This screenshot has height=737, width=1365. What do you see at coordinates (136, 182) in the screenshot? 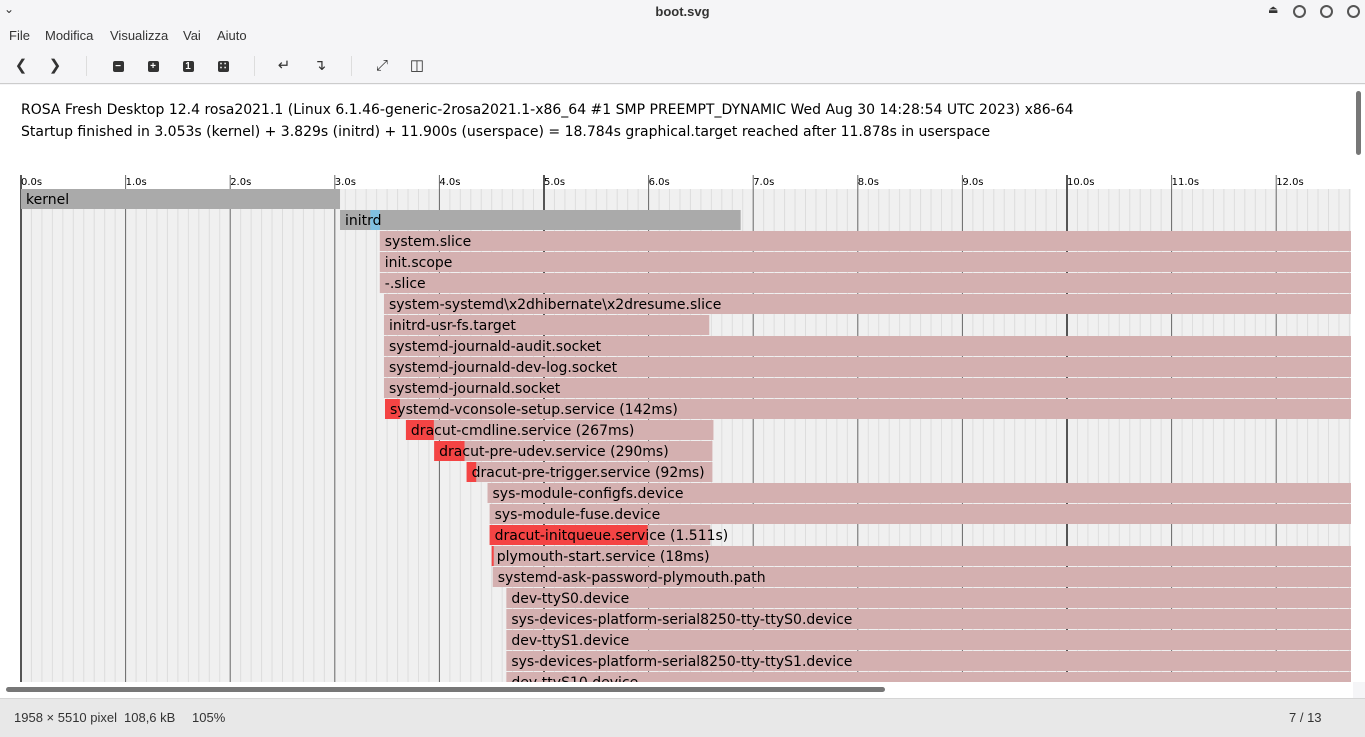
I see `tick-label: 1.0s` at bounding box center [136, 182].